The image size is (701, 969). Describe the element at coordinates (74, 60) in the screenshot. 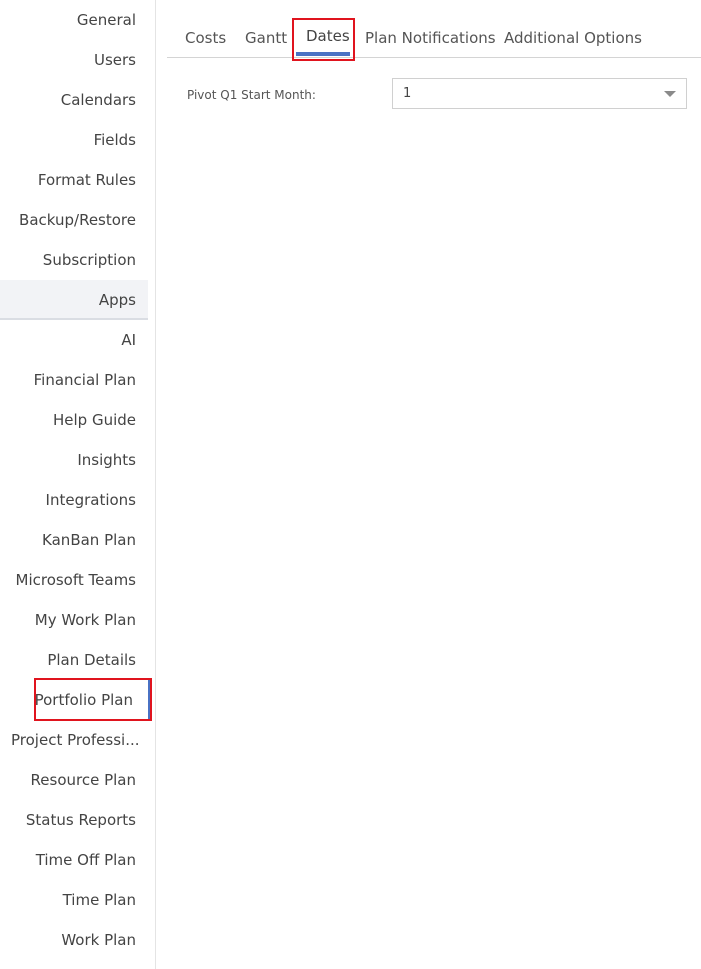

I see `sidebar-item-users: Users` at that location.